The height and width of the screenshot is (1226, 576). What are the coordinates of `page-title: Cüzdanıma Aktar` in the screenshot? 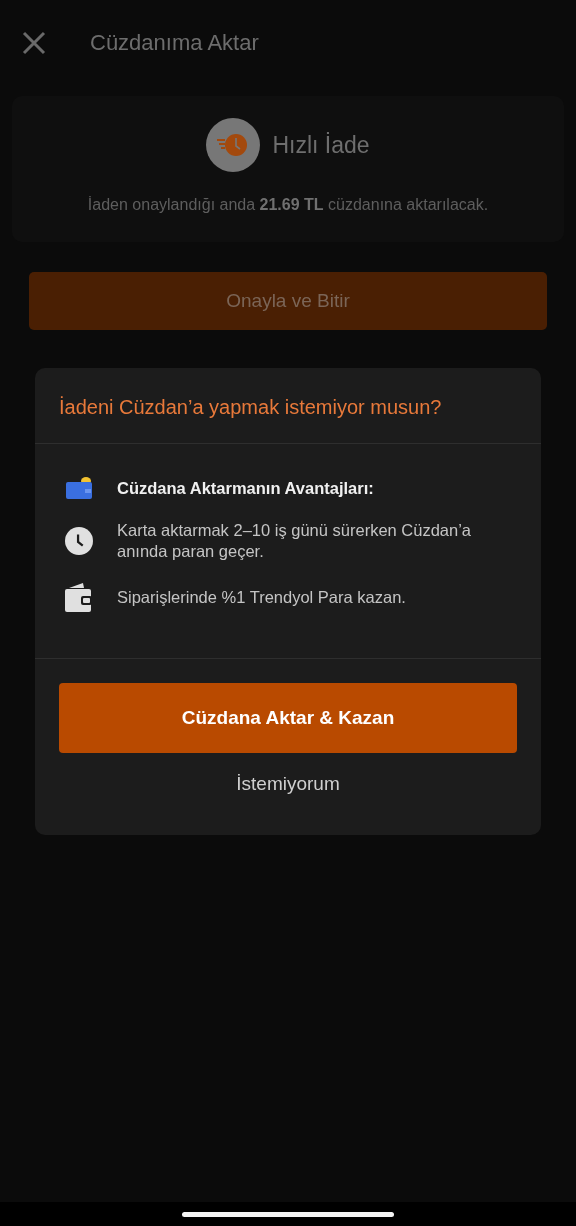 It's located at (174, 43).